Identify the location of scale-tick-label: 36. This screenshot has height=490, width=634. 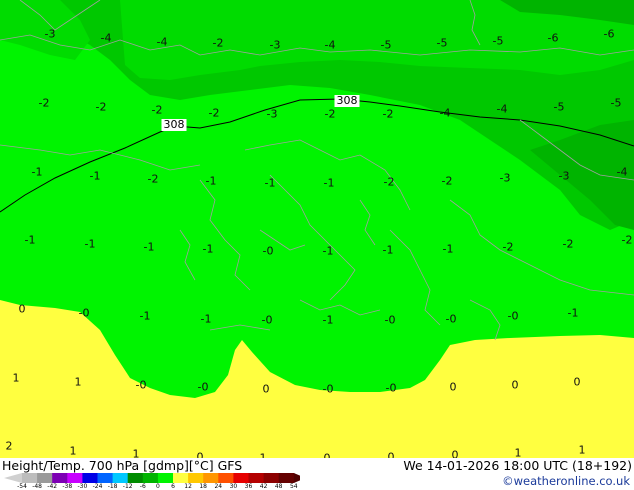
(248, 486).